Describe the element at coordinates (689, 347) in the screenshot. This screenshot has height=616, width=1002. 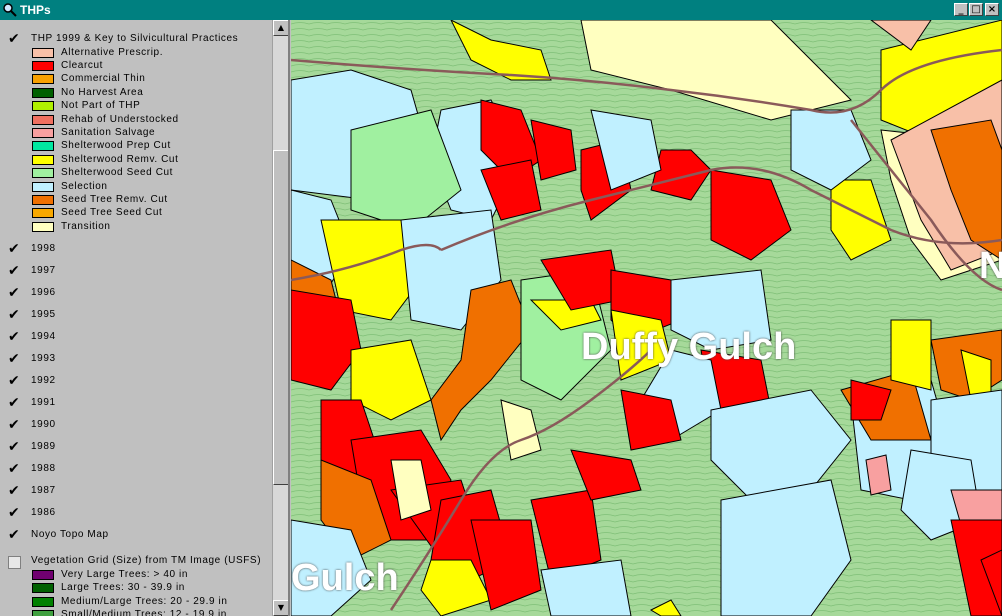
I see `map-label-duffy-gulch: Duffy Gulch` at that location.